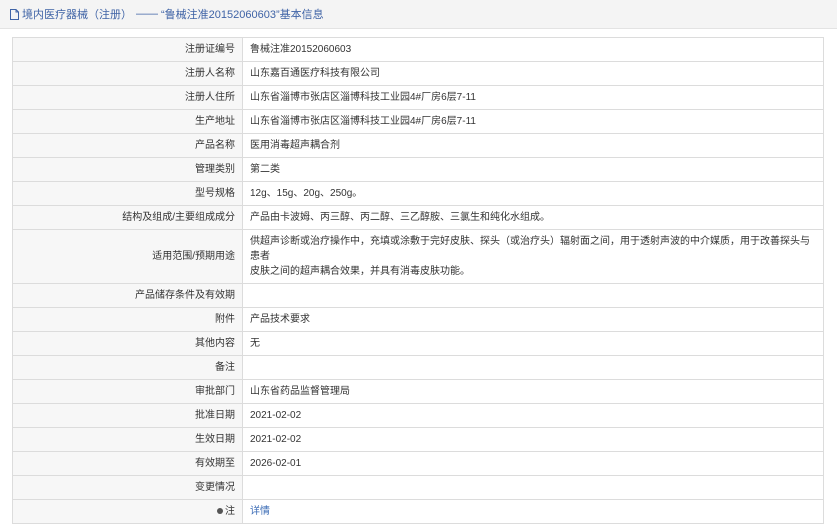 The width and height of the screenshot is (837, 524). Describe the element at coordinates (127, 415) in the screenshot. I see `row-label: 批准日期` at that location.